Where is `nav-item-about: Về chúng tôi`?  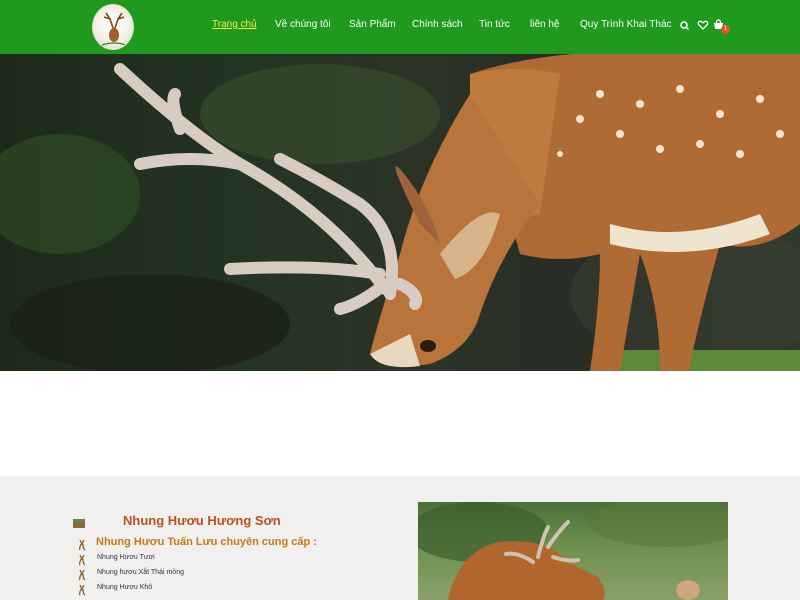 nav-item-about: Về chúng tôi is located at coordinates (303, 24).